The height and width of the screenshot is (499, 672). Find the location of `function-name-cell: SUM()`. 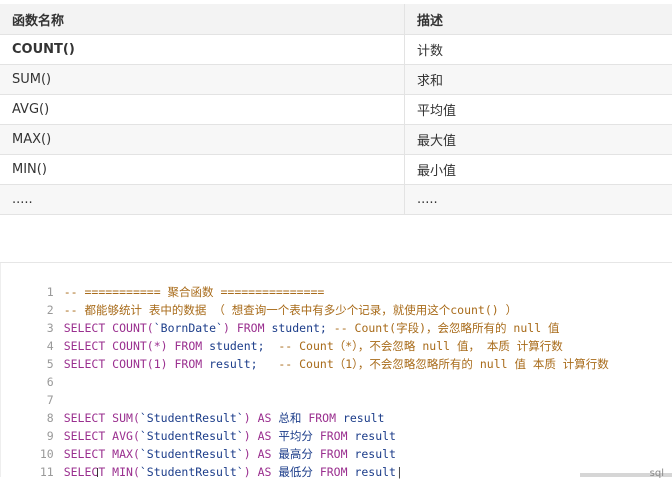

function-name-cell: SUM() is located at coordinates (202, 80).